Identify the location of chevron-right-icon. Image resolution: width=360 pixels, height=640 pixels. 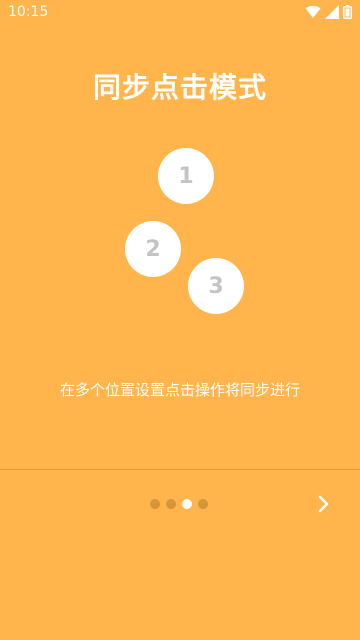
(324, 506).